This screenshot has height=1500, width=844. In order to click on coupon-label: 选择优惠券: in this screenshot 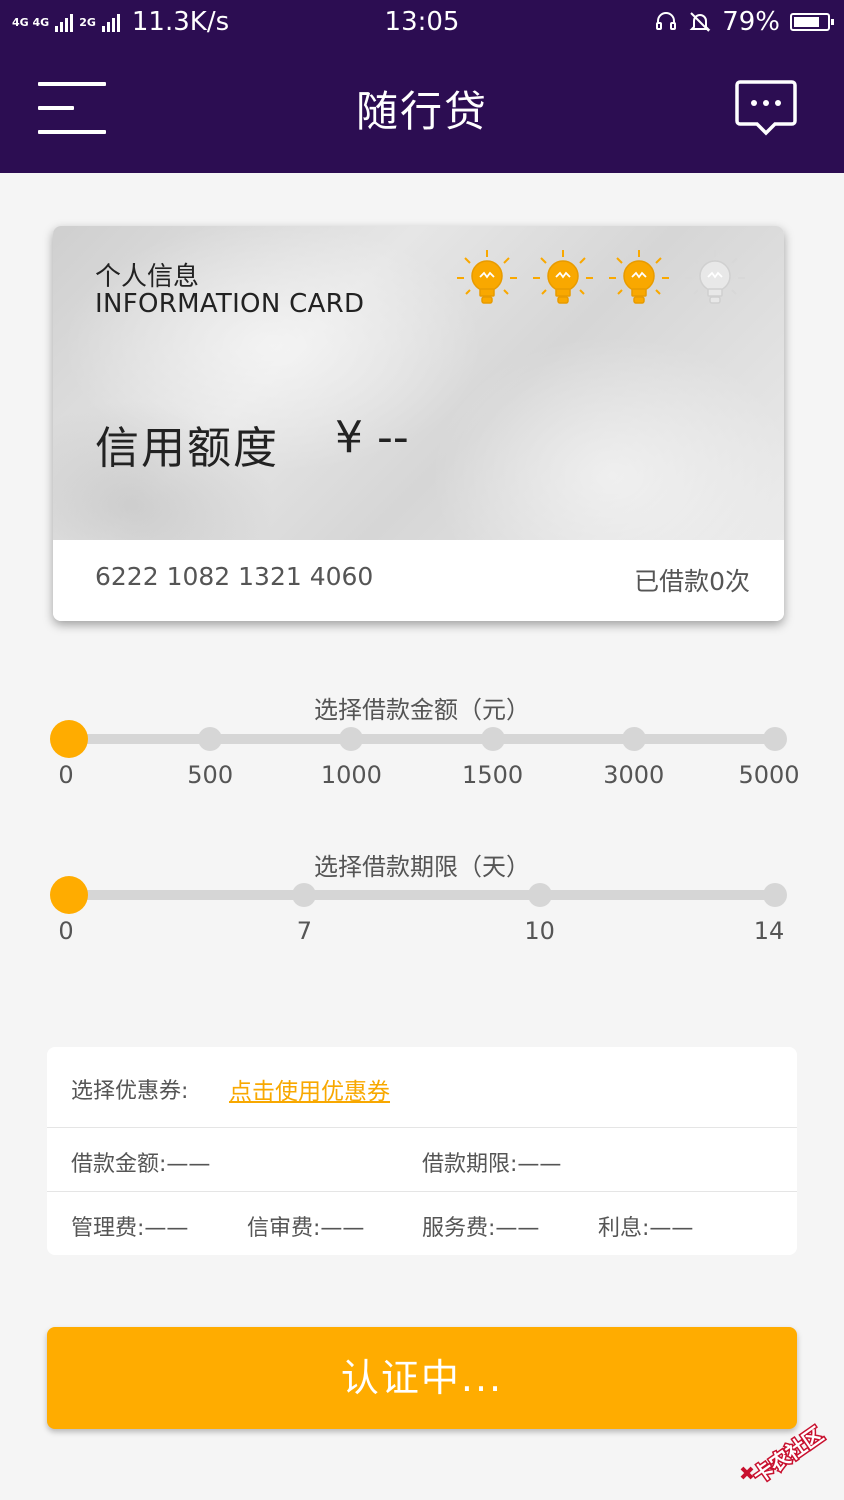, I will do `click(130, 1091)`.